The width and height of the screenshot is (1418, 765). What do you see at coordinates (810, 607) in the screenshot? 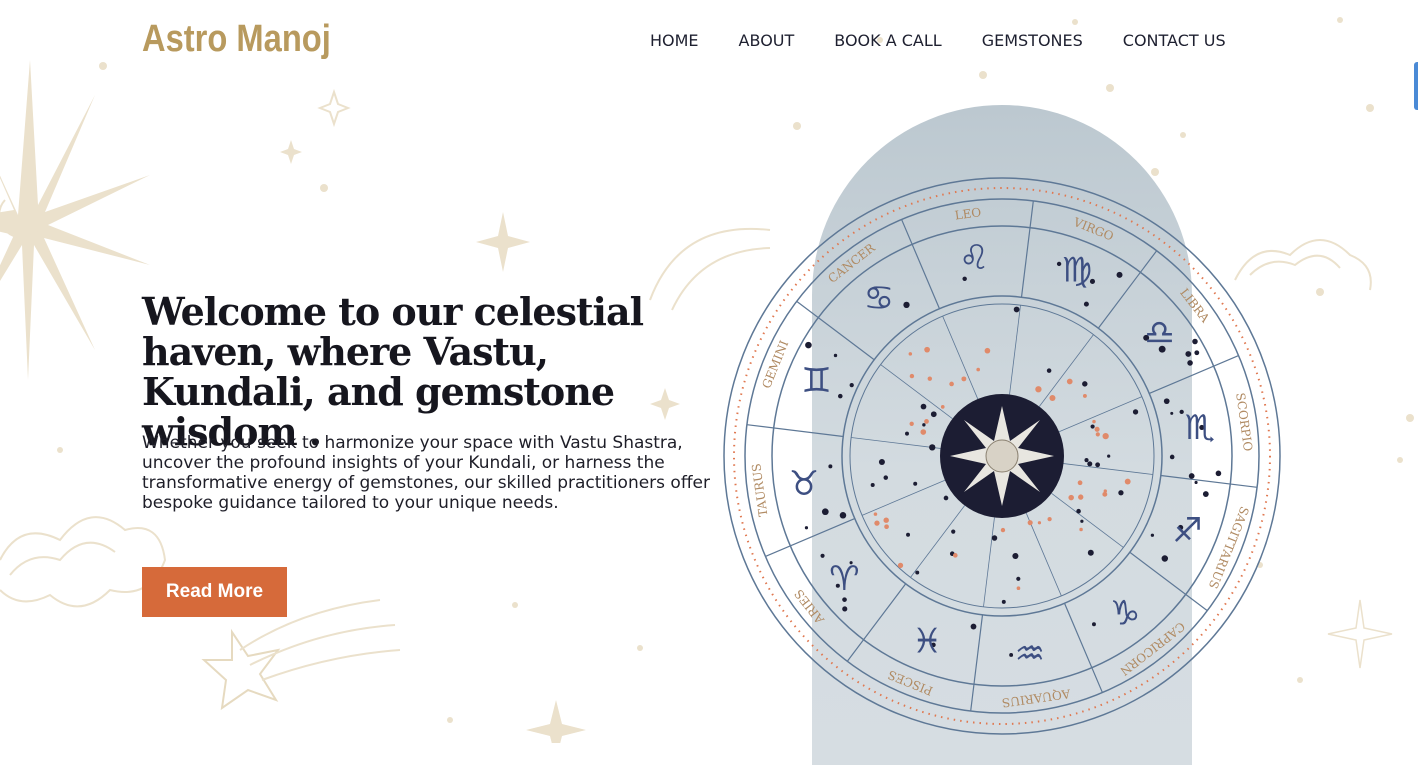
I see `zodiac-label-aries: ARIES` at bounding box center [810, 607].